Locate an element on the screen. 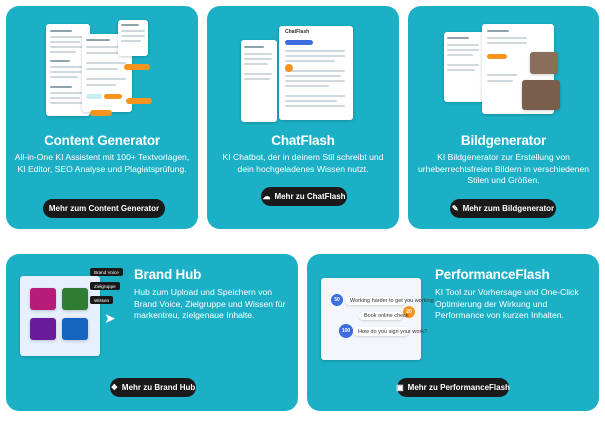 The height and width of the screenshot is (421, 605). message-bubble: Working harder to get you working is located at coordinates (389, 301).